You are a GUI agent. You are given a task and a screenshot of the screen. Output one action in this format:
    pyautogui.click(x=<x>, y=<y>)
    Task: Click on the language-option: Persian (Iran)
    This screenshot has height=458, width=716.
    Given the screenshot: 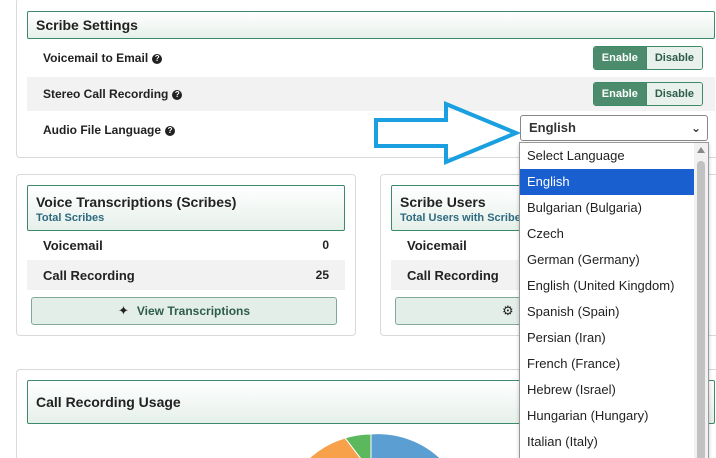 What is the action you would take?
    pyautogui.click(x=614, y=338)
    